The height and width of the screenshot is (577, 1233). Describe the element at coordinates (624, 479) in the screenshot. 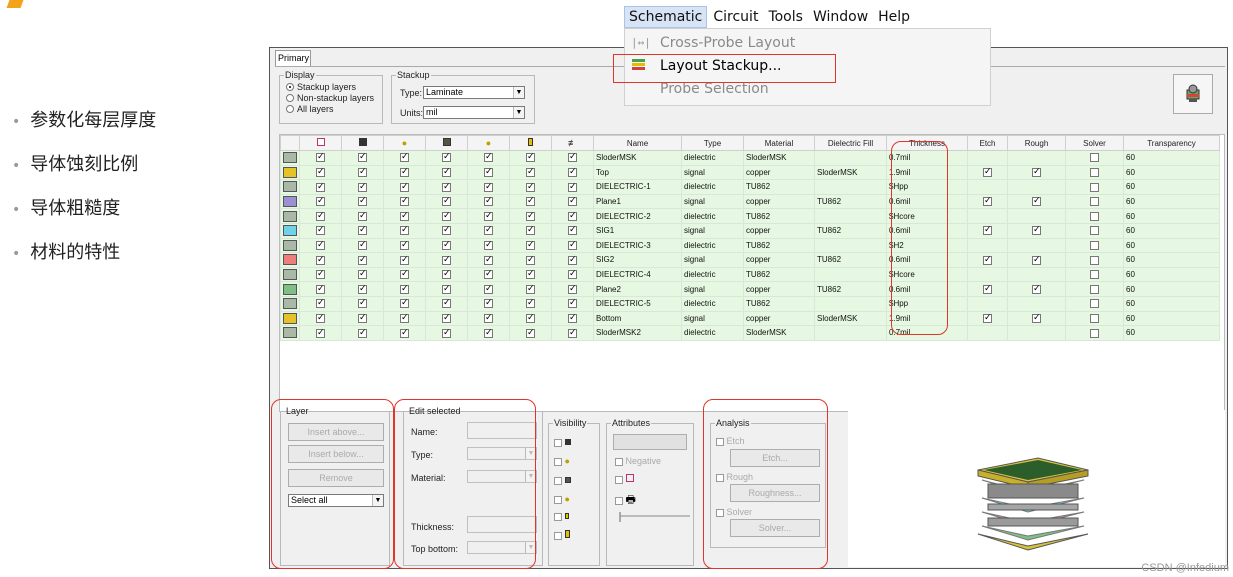

I see `layer-color-checkbox` at that location.